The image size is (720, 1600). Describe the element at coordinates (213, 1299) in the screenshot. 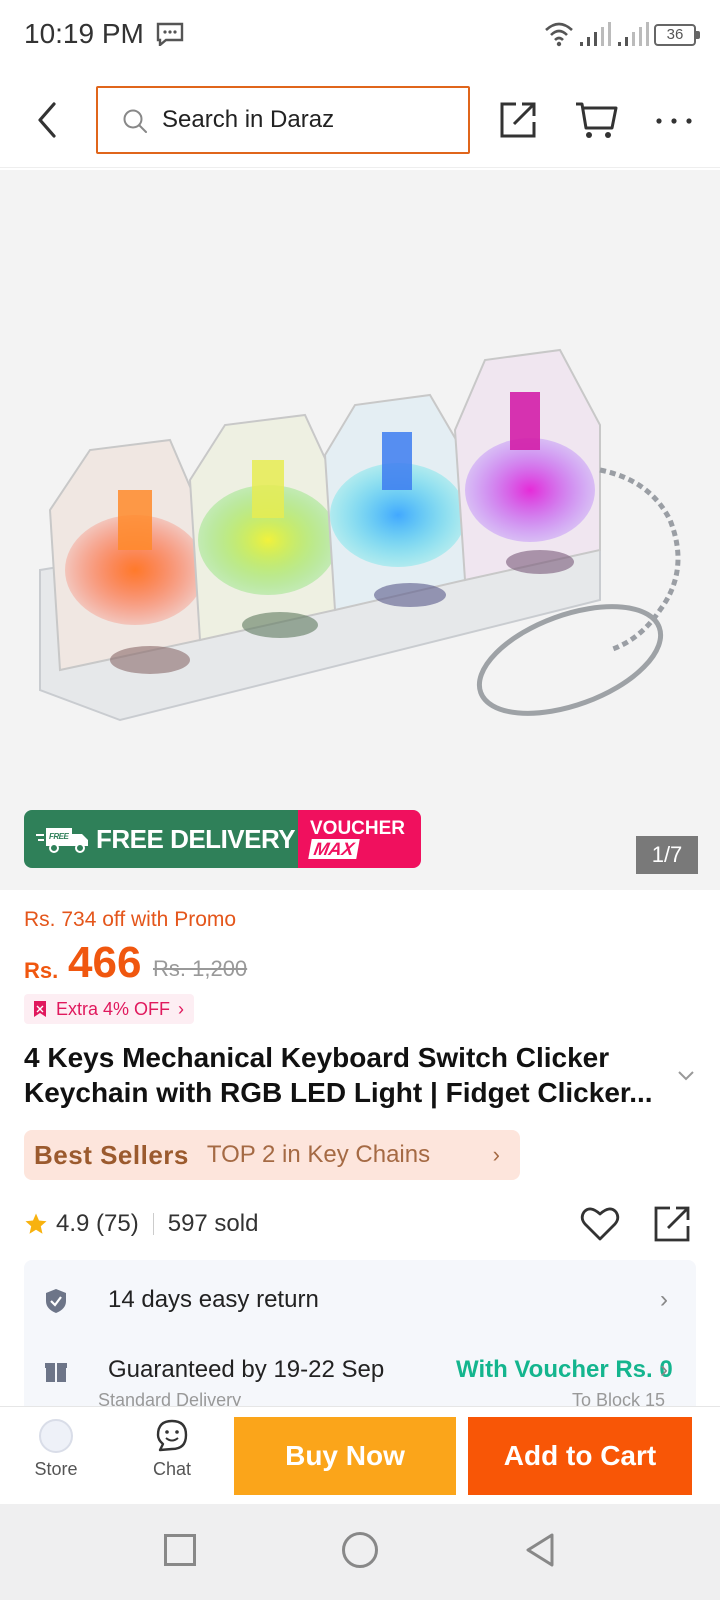

I see `easy-return-label: 14 days easy return` at that location.